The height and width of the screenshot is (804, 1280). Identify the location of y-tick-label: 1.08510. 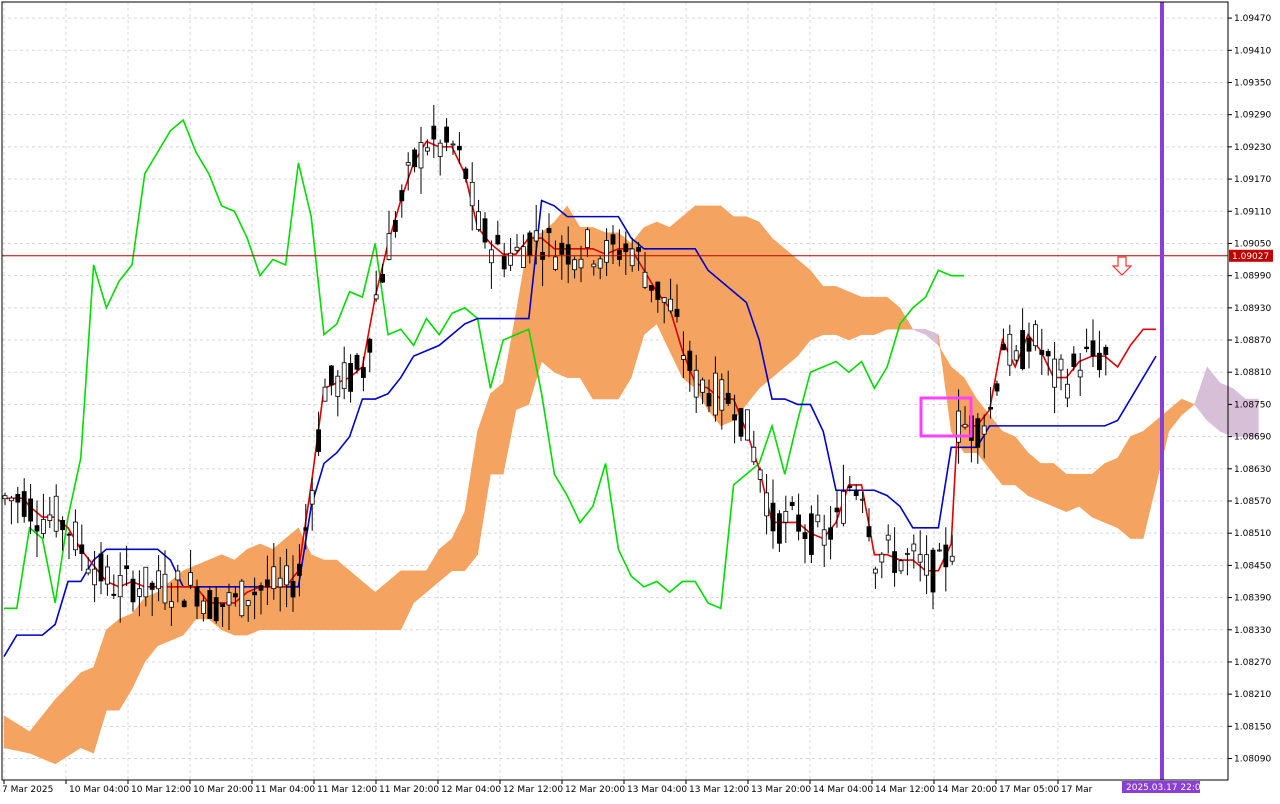
(1252, 534).